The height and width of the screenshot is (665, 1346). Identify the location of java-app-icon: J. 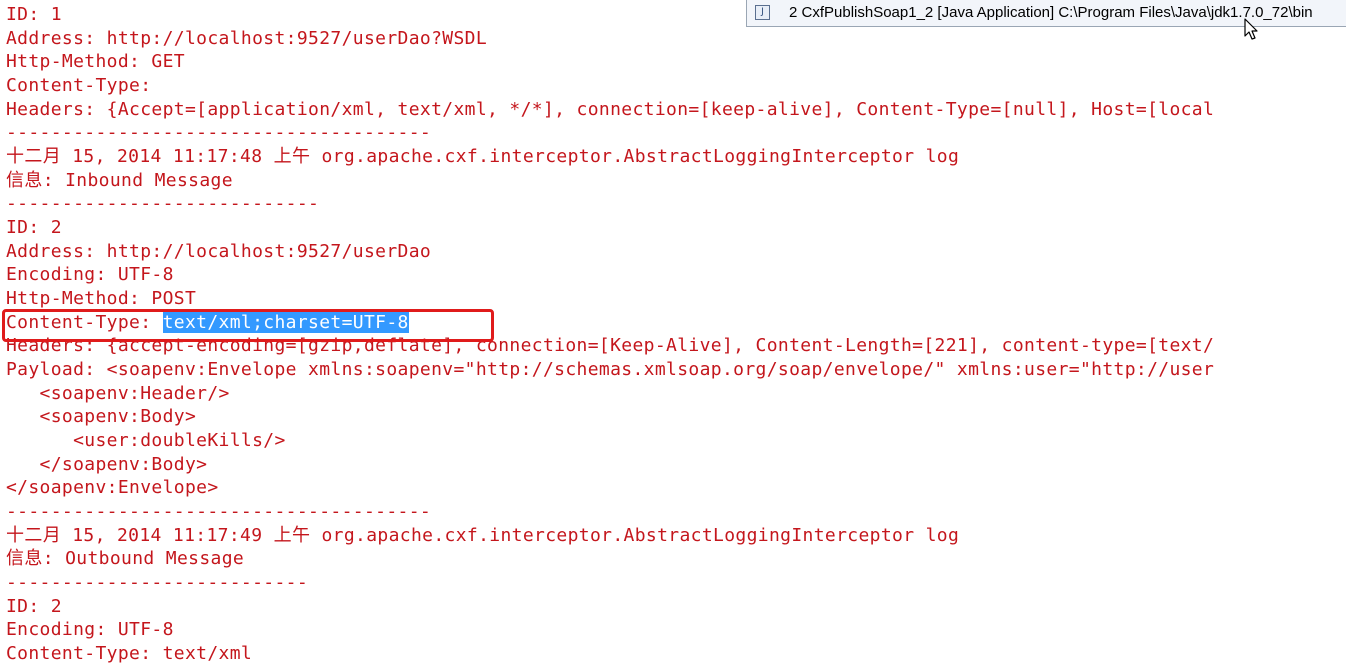
(762, 12).